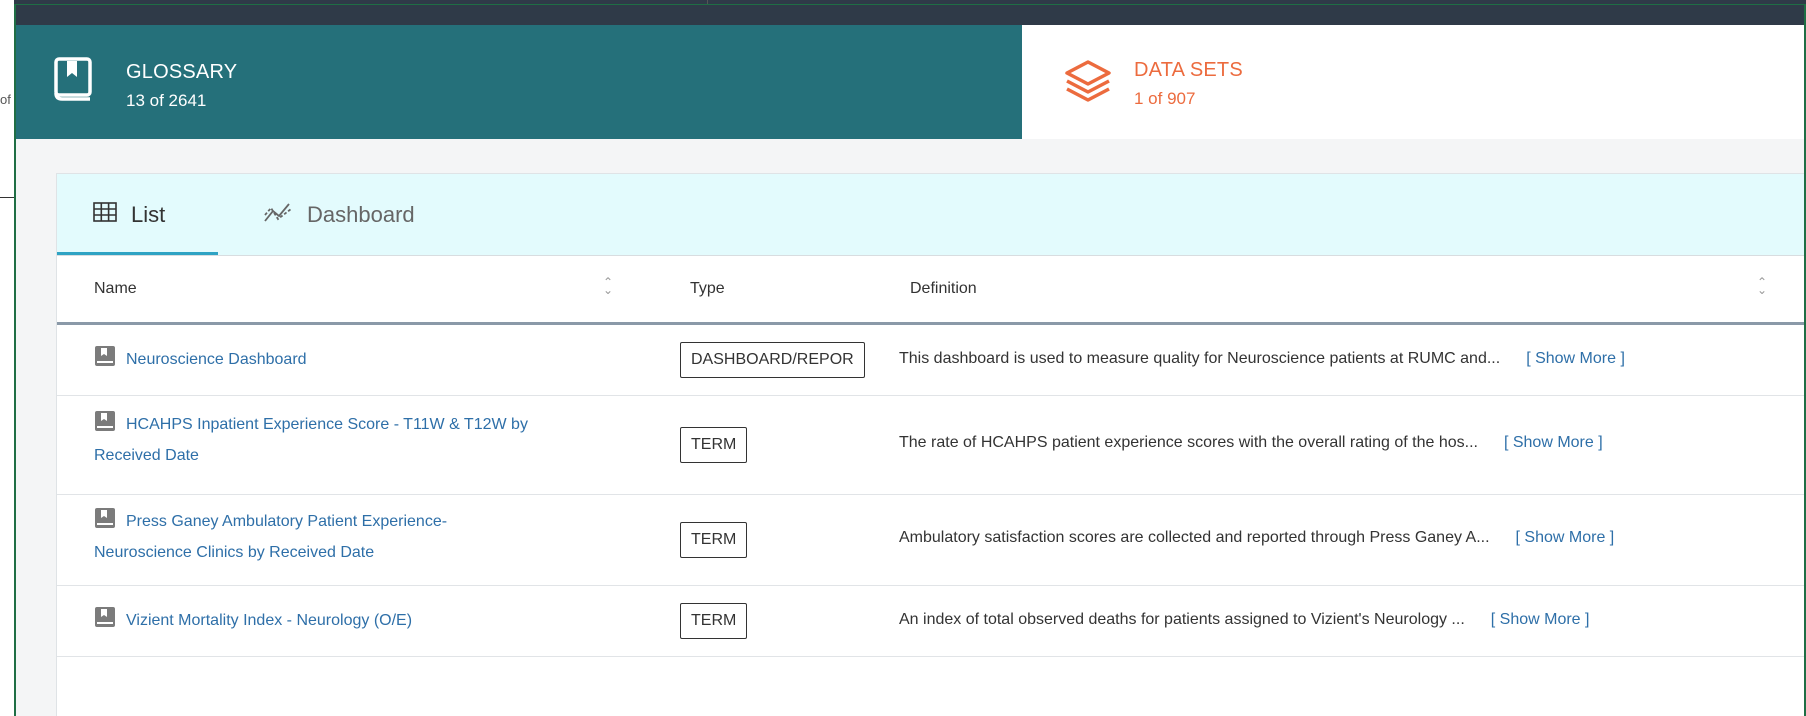 This screenshot has width=1806, height=716. What do you see at coordinates (707, 288) in the screenshot?
I see `column-header-type: Type` at bounding box center [707, 288].